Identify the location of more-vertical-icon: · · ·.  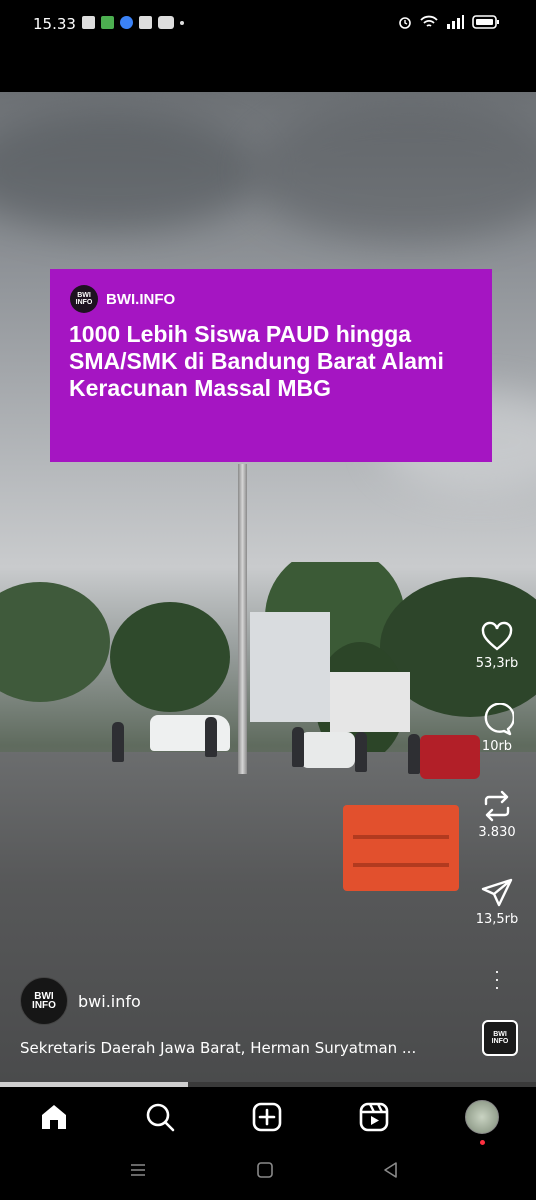
(497, 979).